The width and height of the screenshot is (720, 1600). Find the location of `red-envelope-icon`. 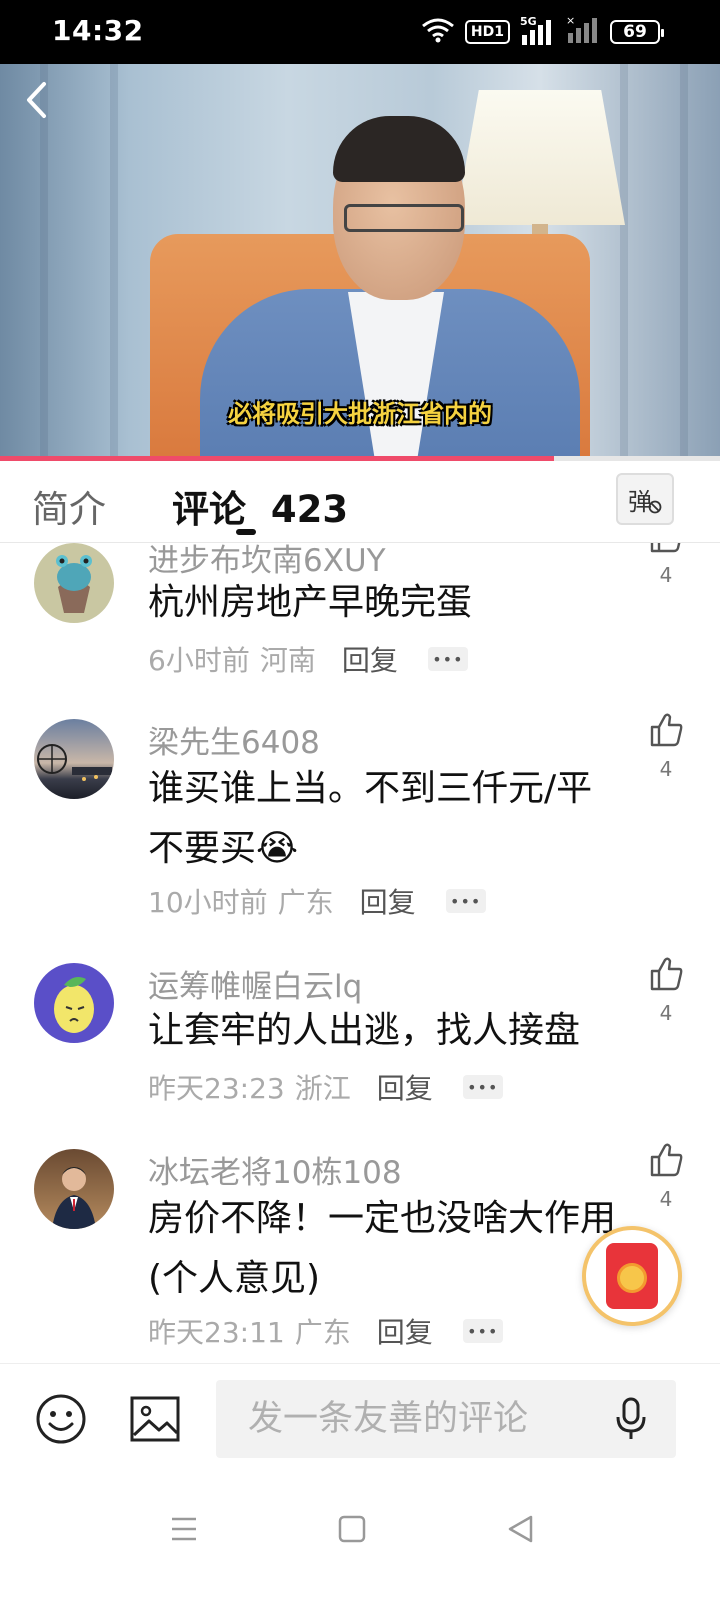

red-envelope-icon is located at coordinates (632, 1276).